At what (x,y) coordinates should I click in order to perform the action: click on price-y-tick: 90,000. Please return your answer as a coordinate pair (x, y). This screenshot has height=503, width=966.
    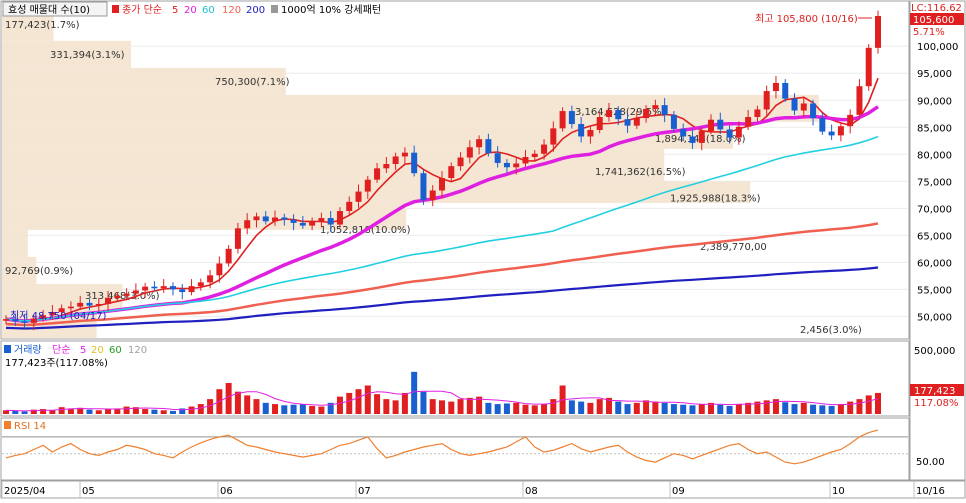
    Looking at the image, I should click on (934, 101).